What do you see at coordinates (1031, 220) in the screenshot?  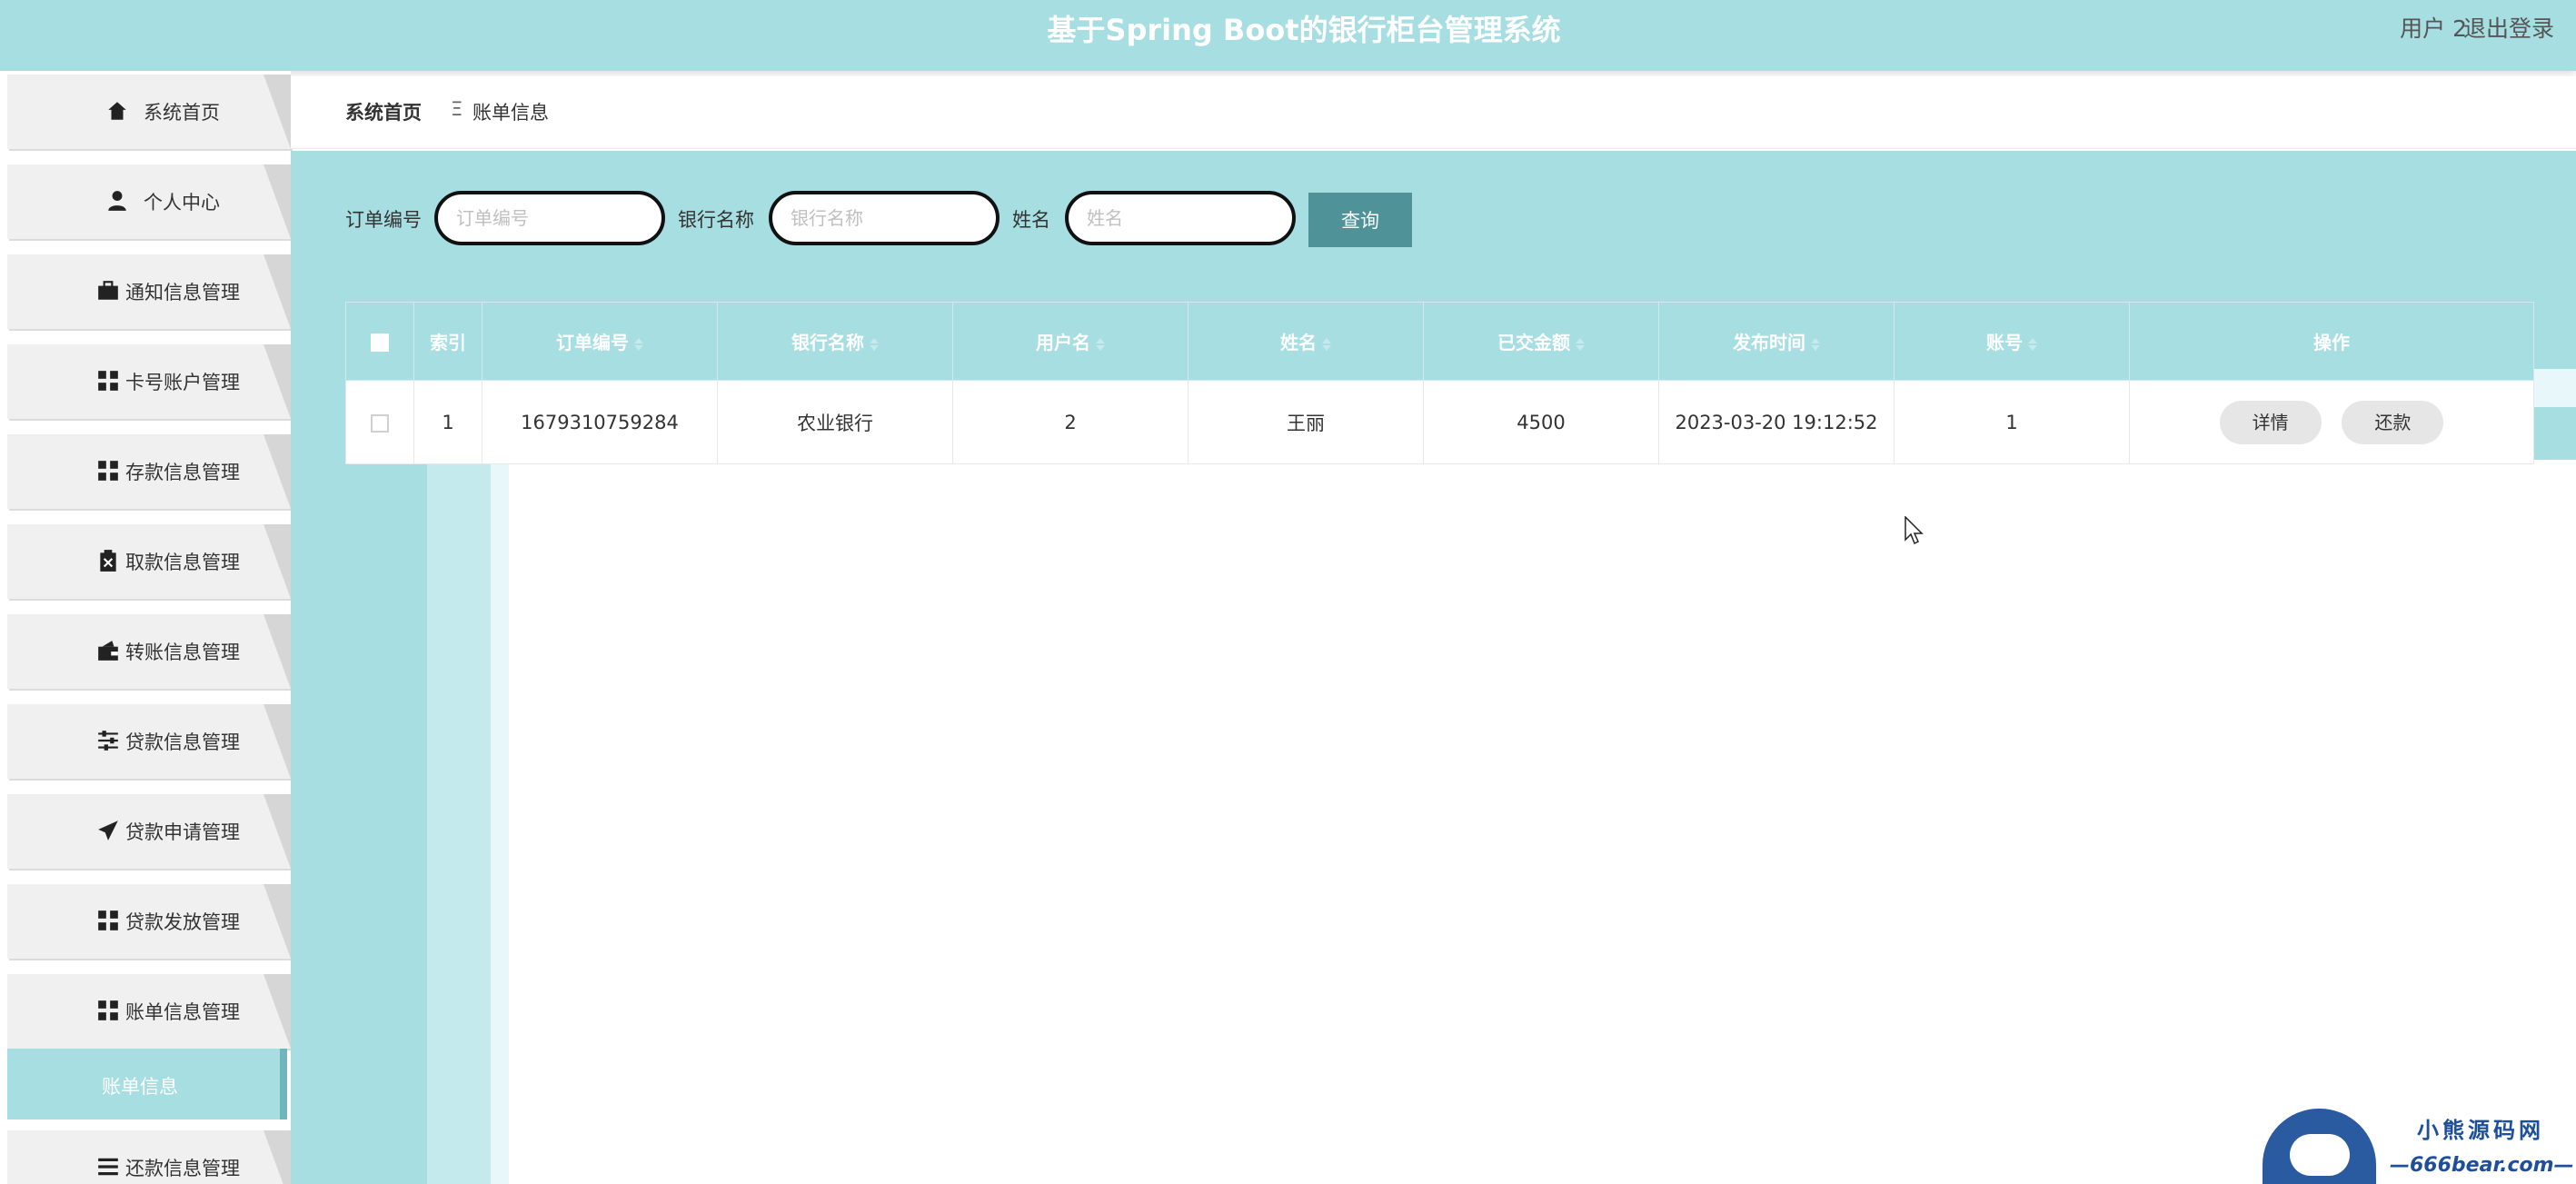 I see `name-label: 姓名` at bounding box center [1031, 220].